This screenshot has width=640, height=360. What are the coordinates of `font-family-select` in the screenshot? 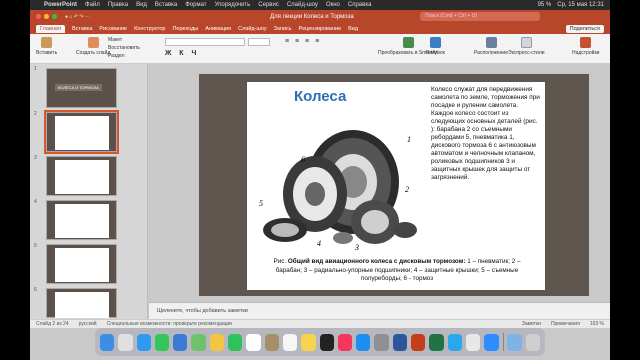 It's located at (205, 42).